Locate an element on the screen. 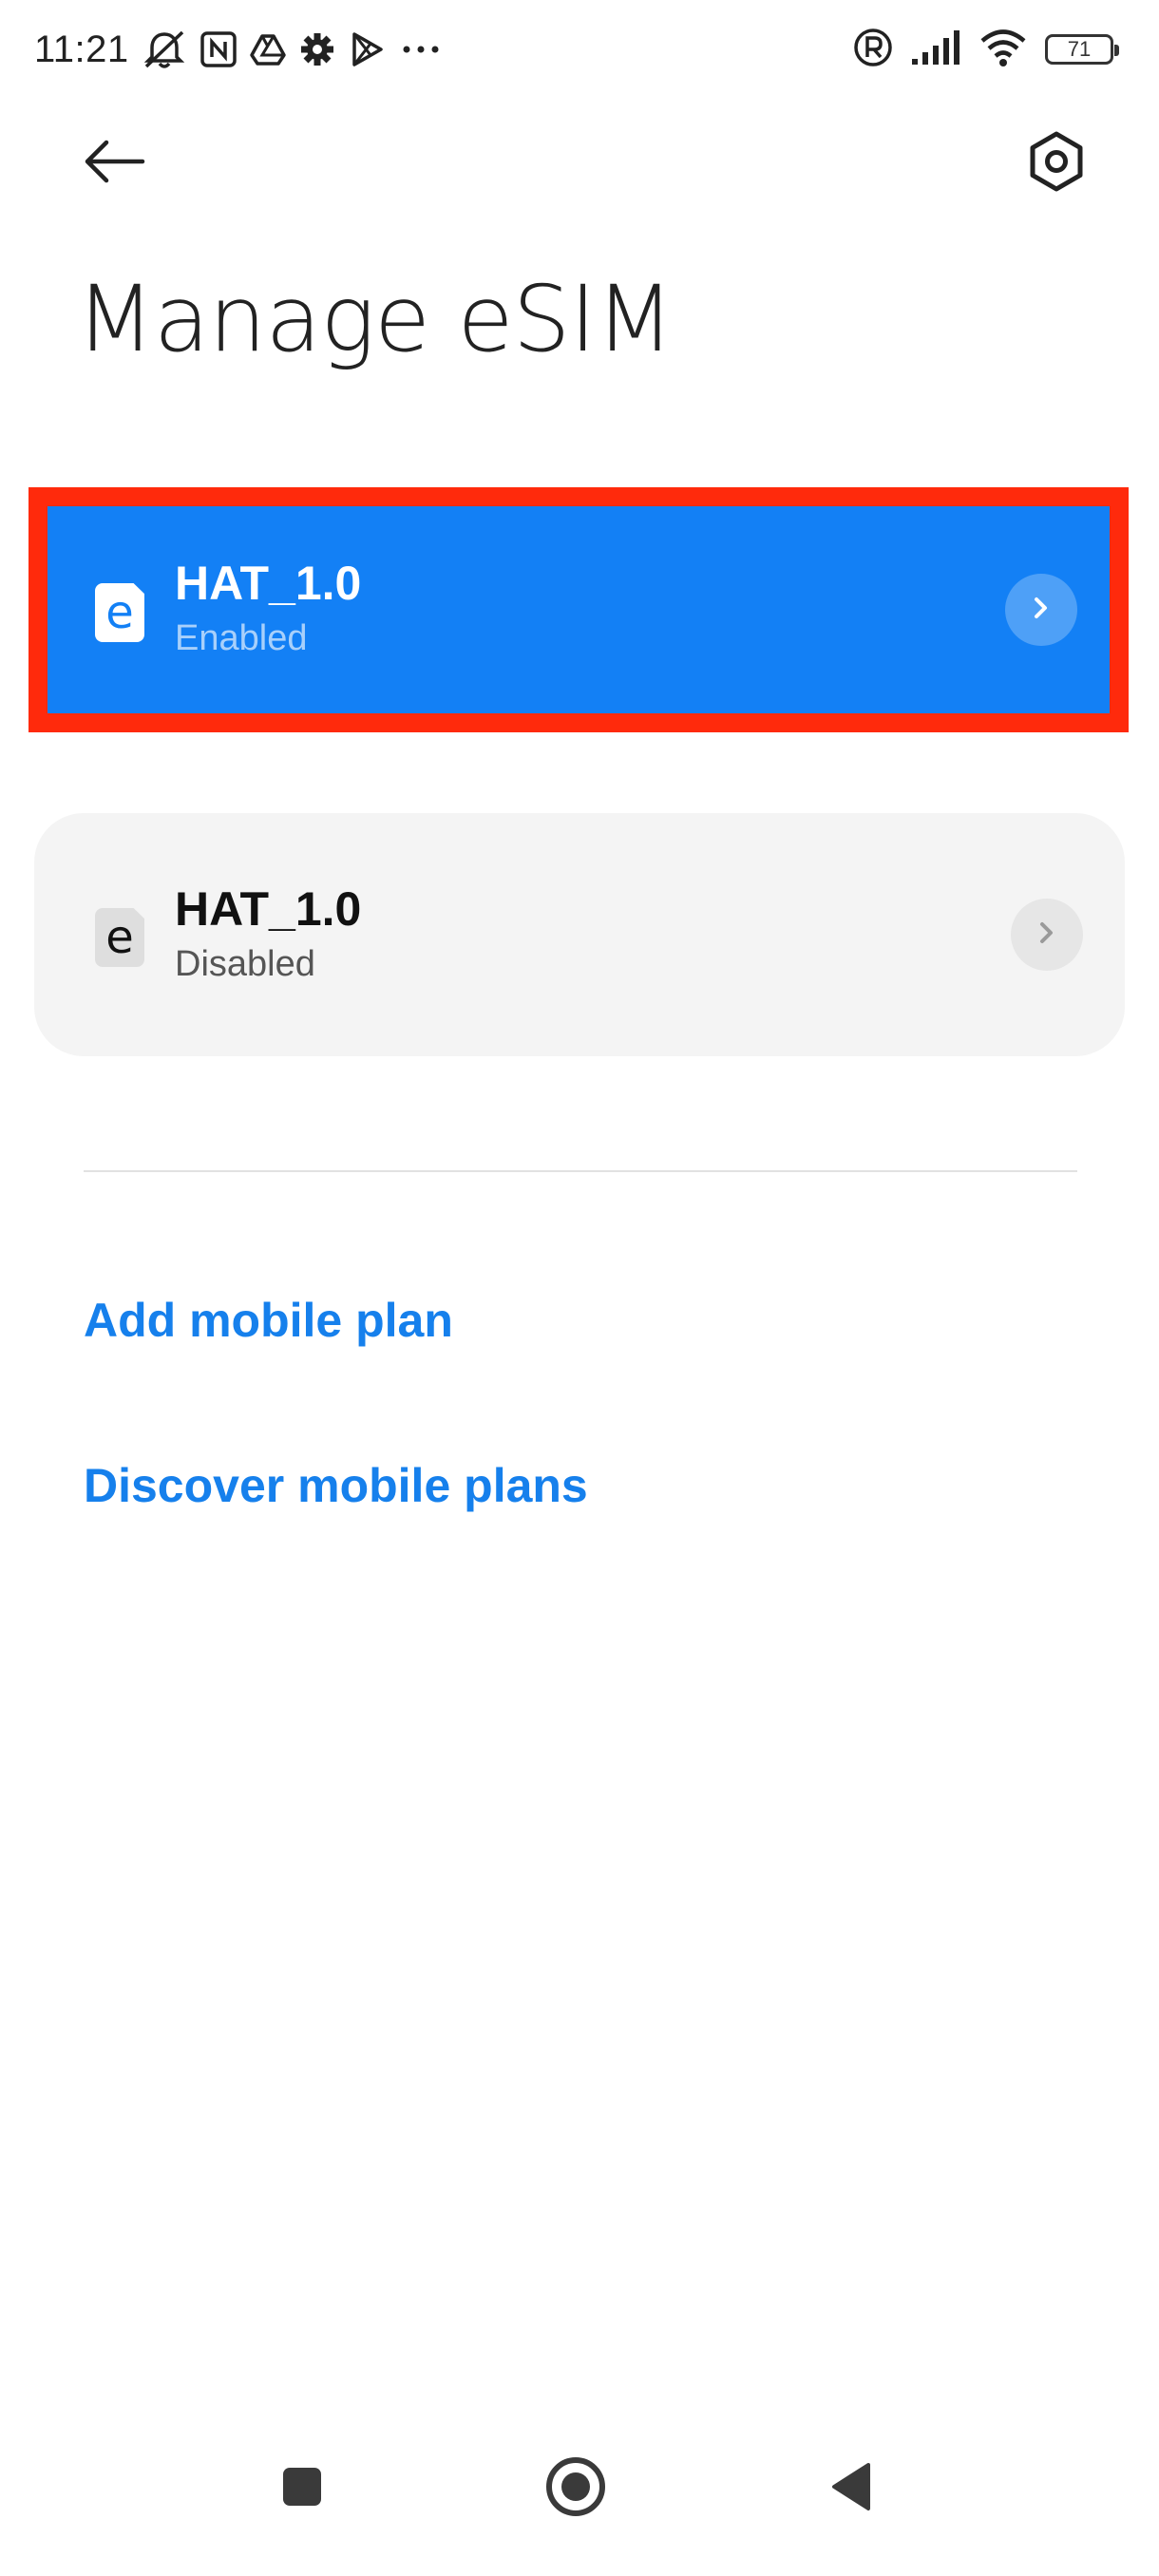  esim-item-disabled: e HAT_1.0 Disabled is located at coordinates (579, 934).